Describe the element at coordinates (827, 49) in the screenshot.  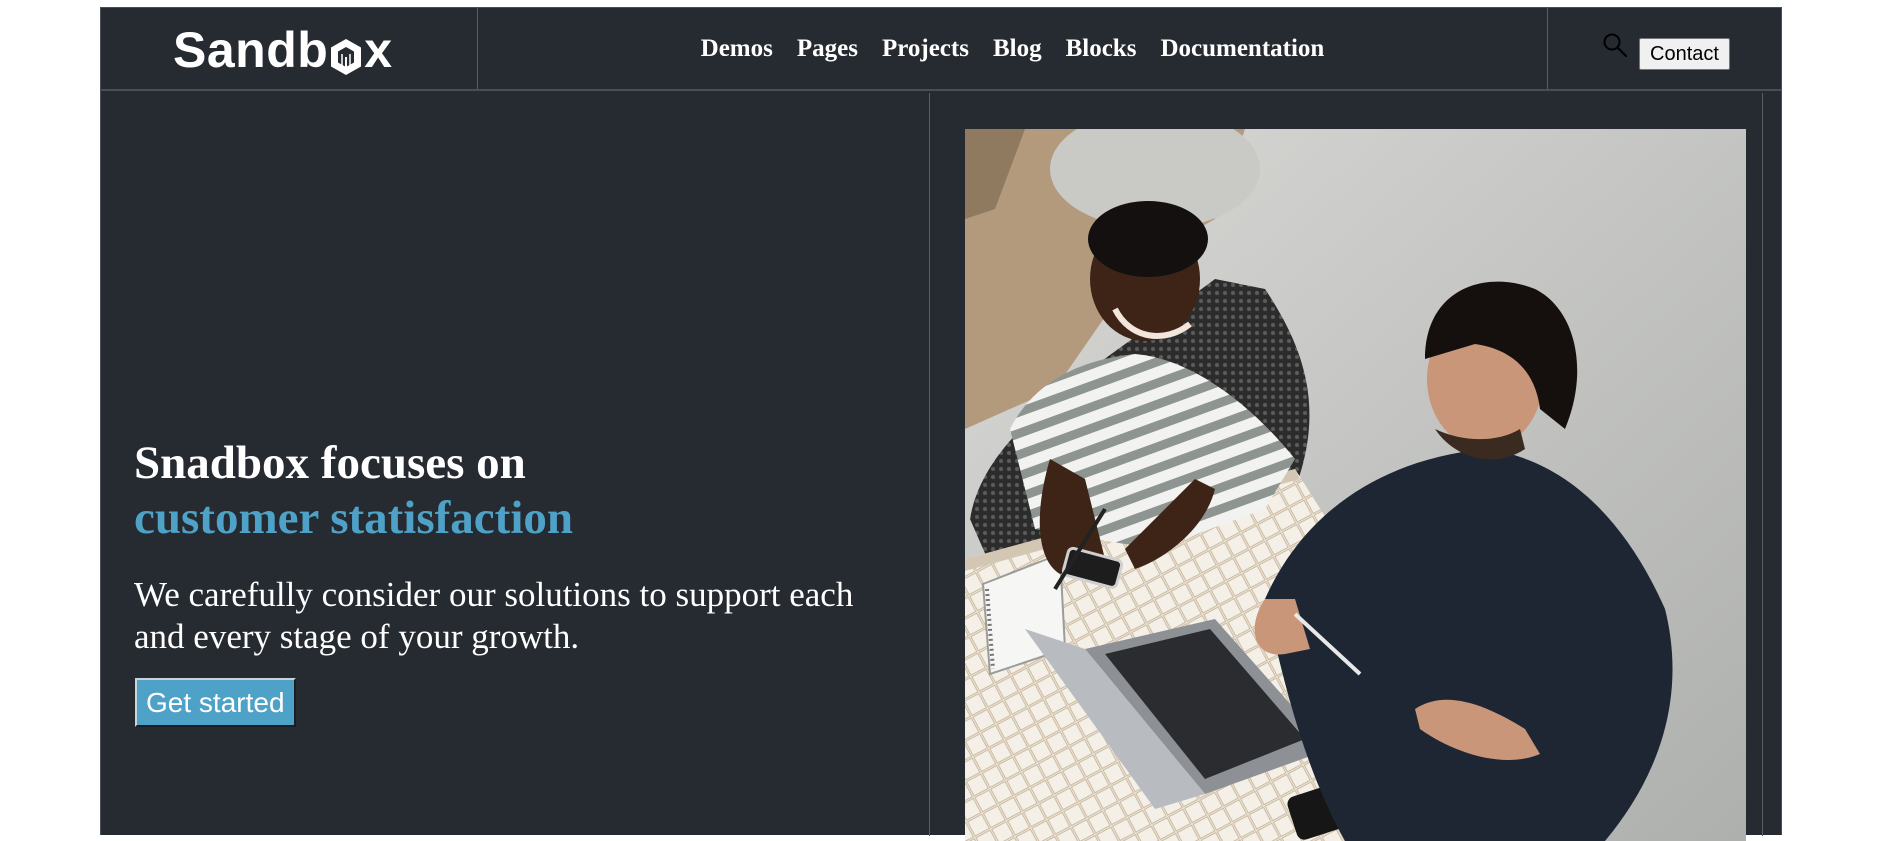
I see `nav-item-pages: Pages` at that location.